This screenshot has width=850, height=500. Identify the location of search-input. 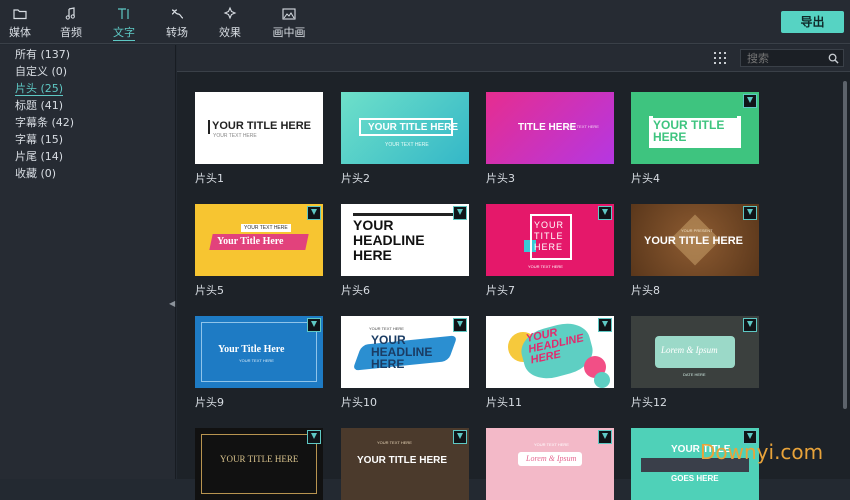
(787, 58).